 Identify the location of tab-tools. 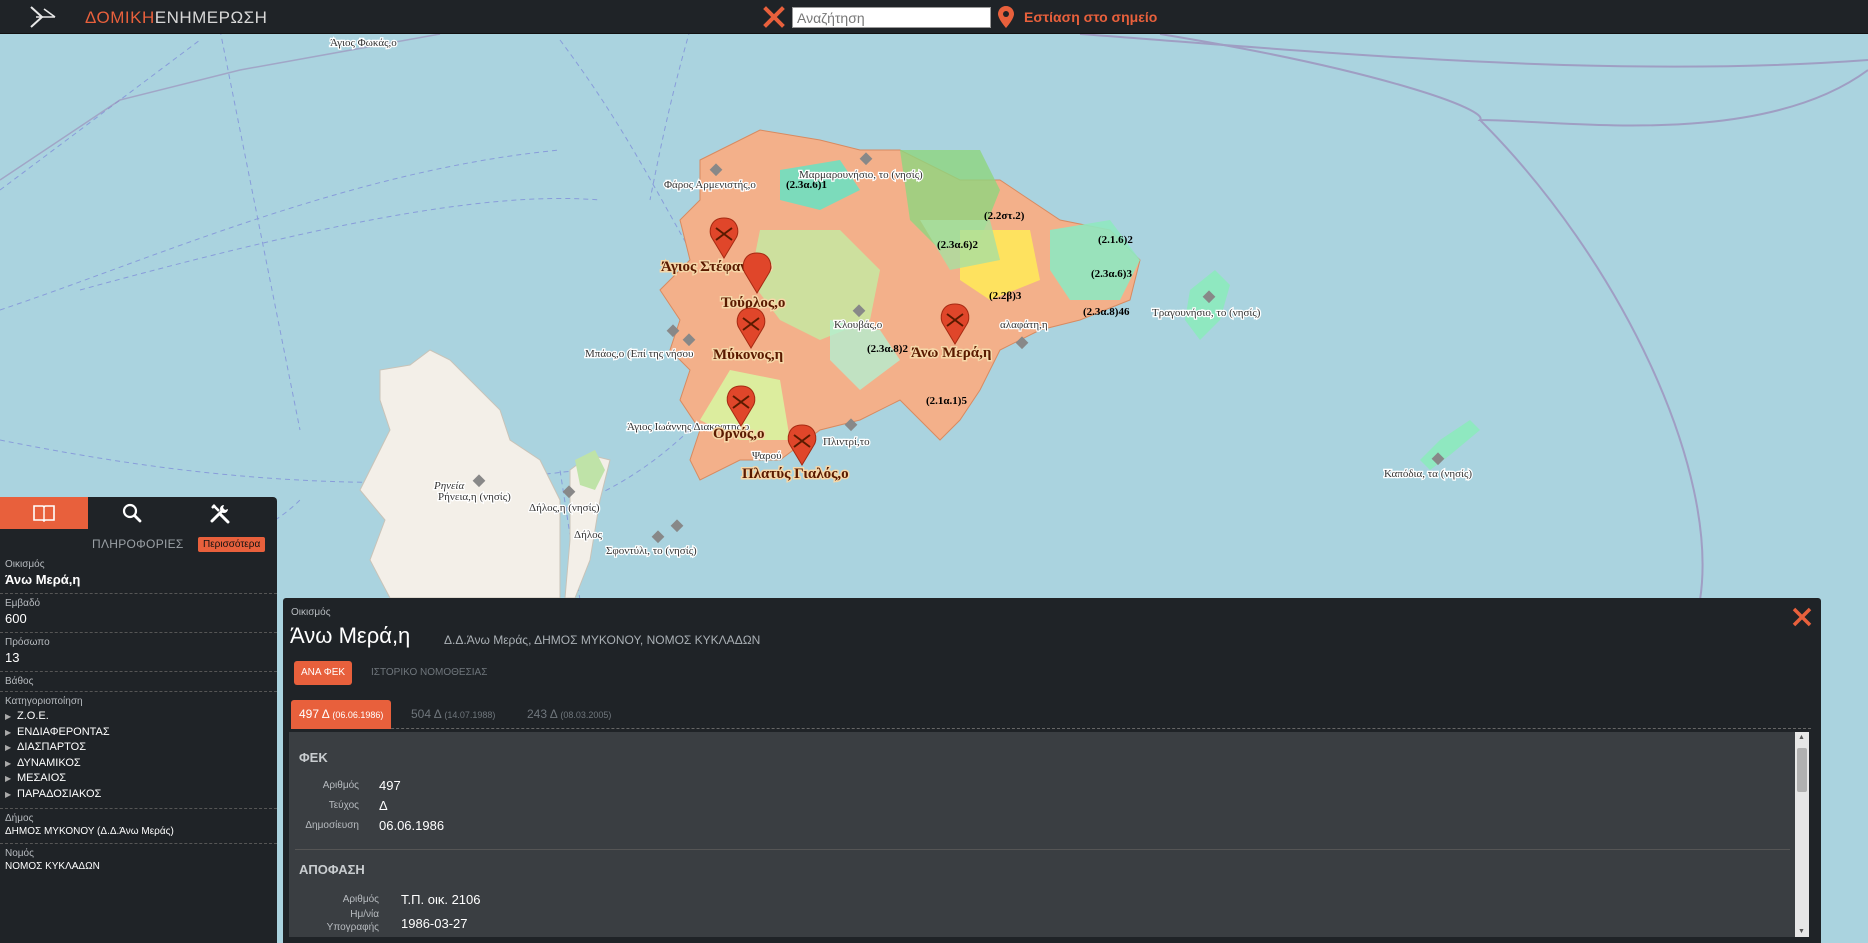
(220, 513).